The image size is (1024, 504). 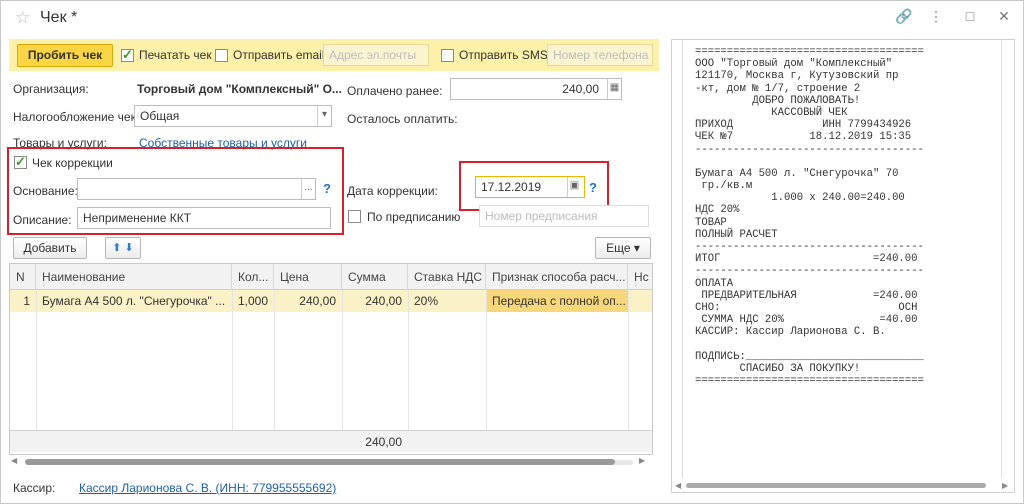 I want to click on table-scrollbar: ◀ ▶, so click(x=331, y=462).